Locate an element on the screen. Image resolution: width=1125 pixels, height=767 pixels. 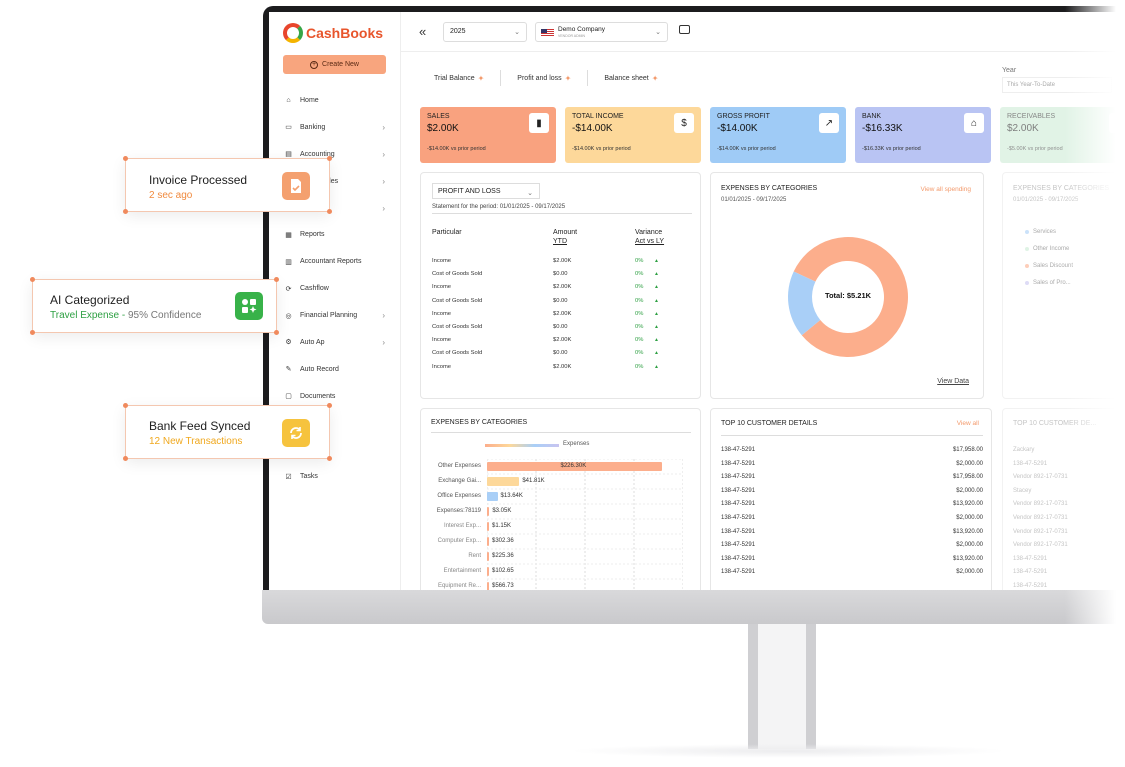
view-all-customers-link: View all is located at coordinates (968, 423).